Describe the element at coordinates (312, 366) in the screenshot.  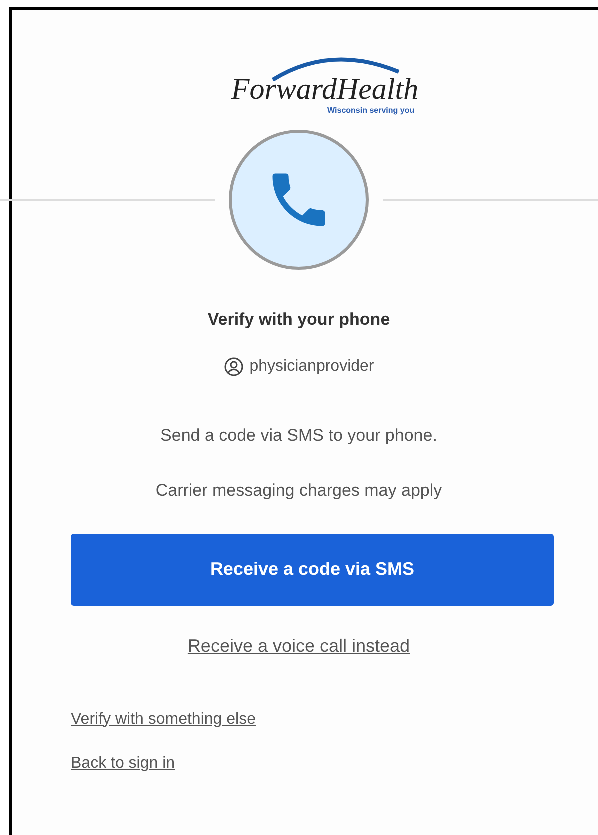
I see `username: physicianprovider` at that location.